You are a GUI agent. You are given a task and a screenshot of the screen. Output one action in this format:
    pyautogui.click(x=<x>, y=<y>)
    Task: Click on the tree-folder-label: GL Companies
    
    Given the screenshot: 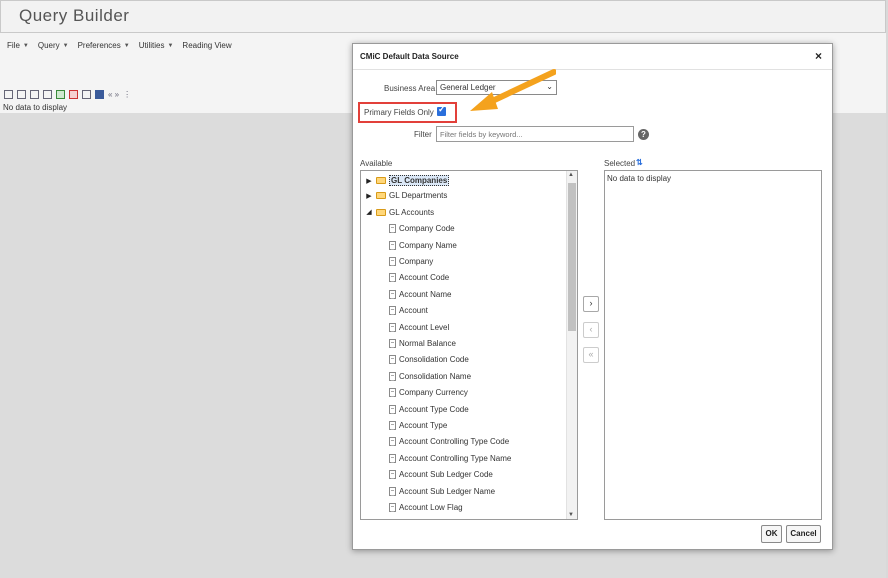 What is the action you would take?
    pyautogui.click(x=419, y=180)
    